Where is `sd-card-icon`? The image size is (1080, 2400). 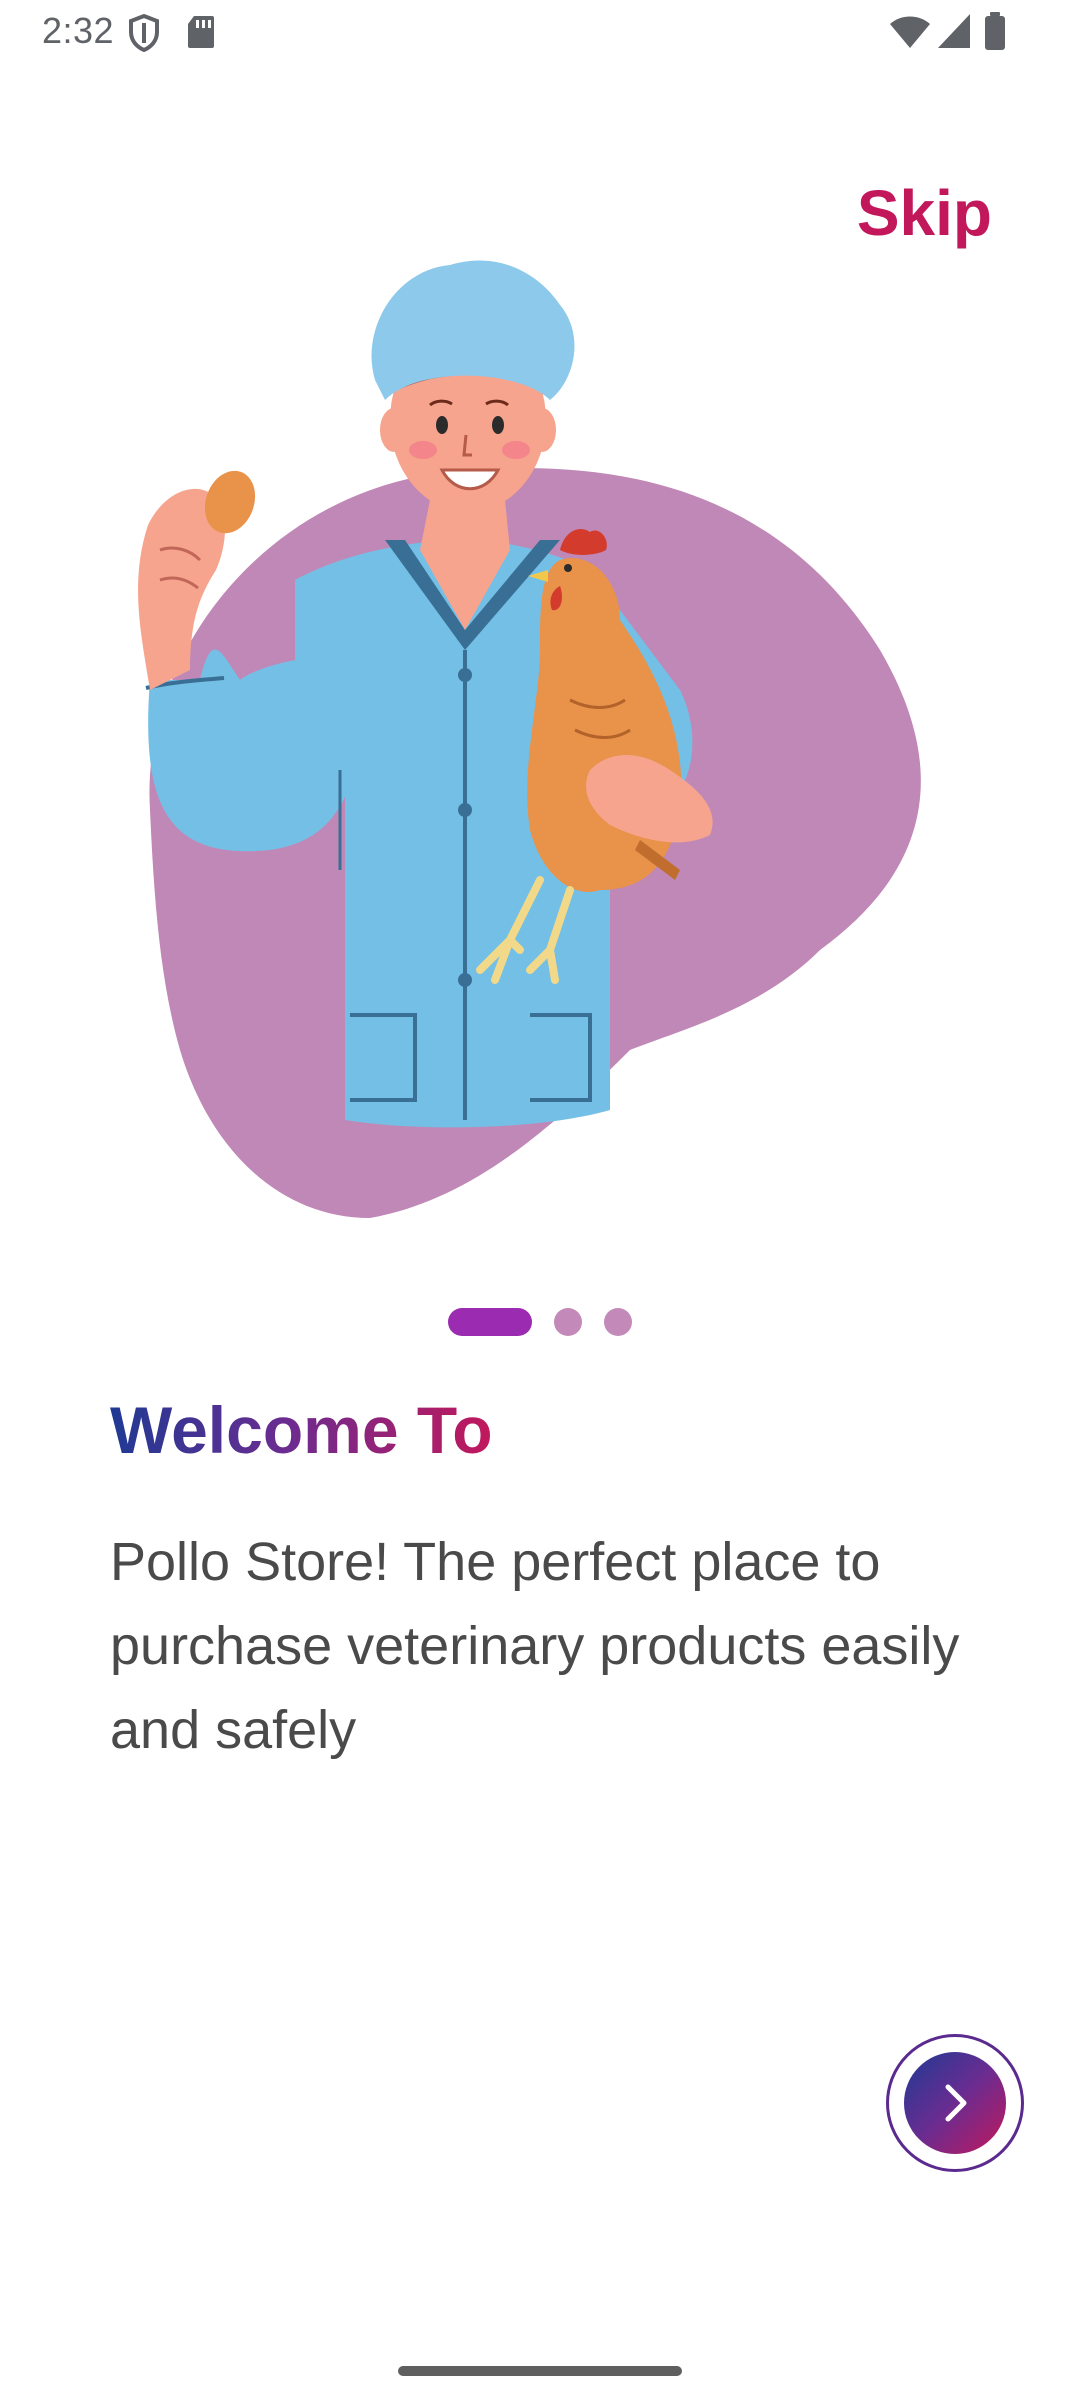 sd-card-icon is located at coordinates (201, 32).